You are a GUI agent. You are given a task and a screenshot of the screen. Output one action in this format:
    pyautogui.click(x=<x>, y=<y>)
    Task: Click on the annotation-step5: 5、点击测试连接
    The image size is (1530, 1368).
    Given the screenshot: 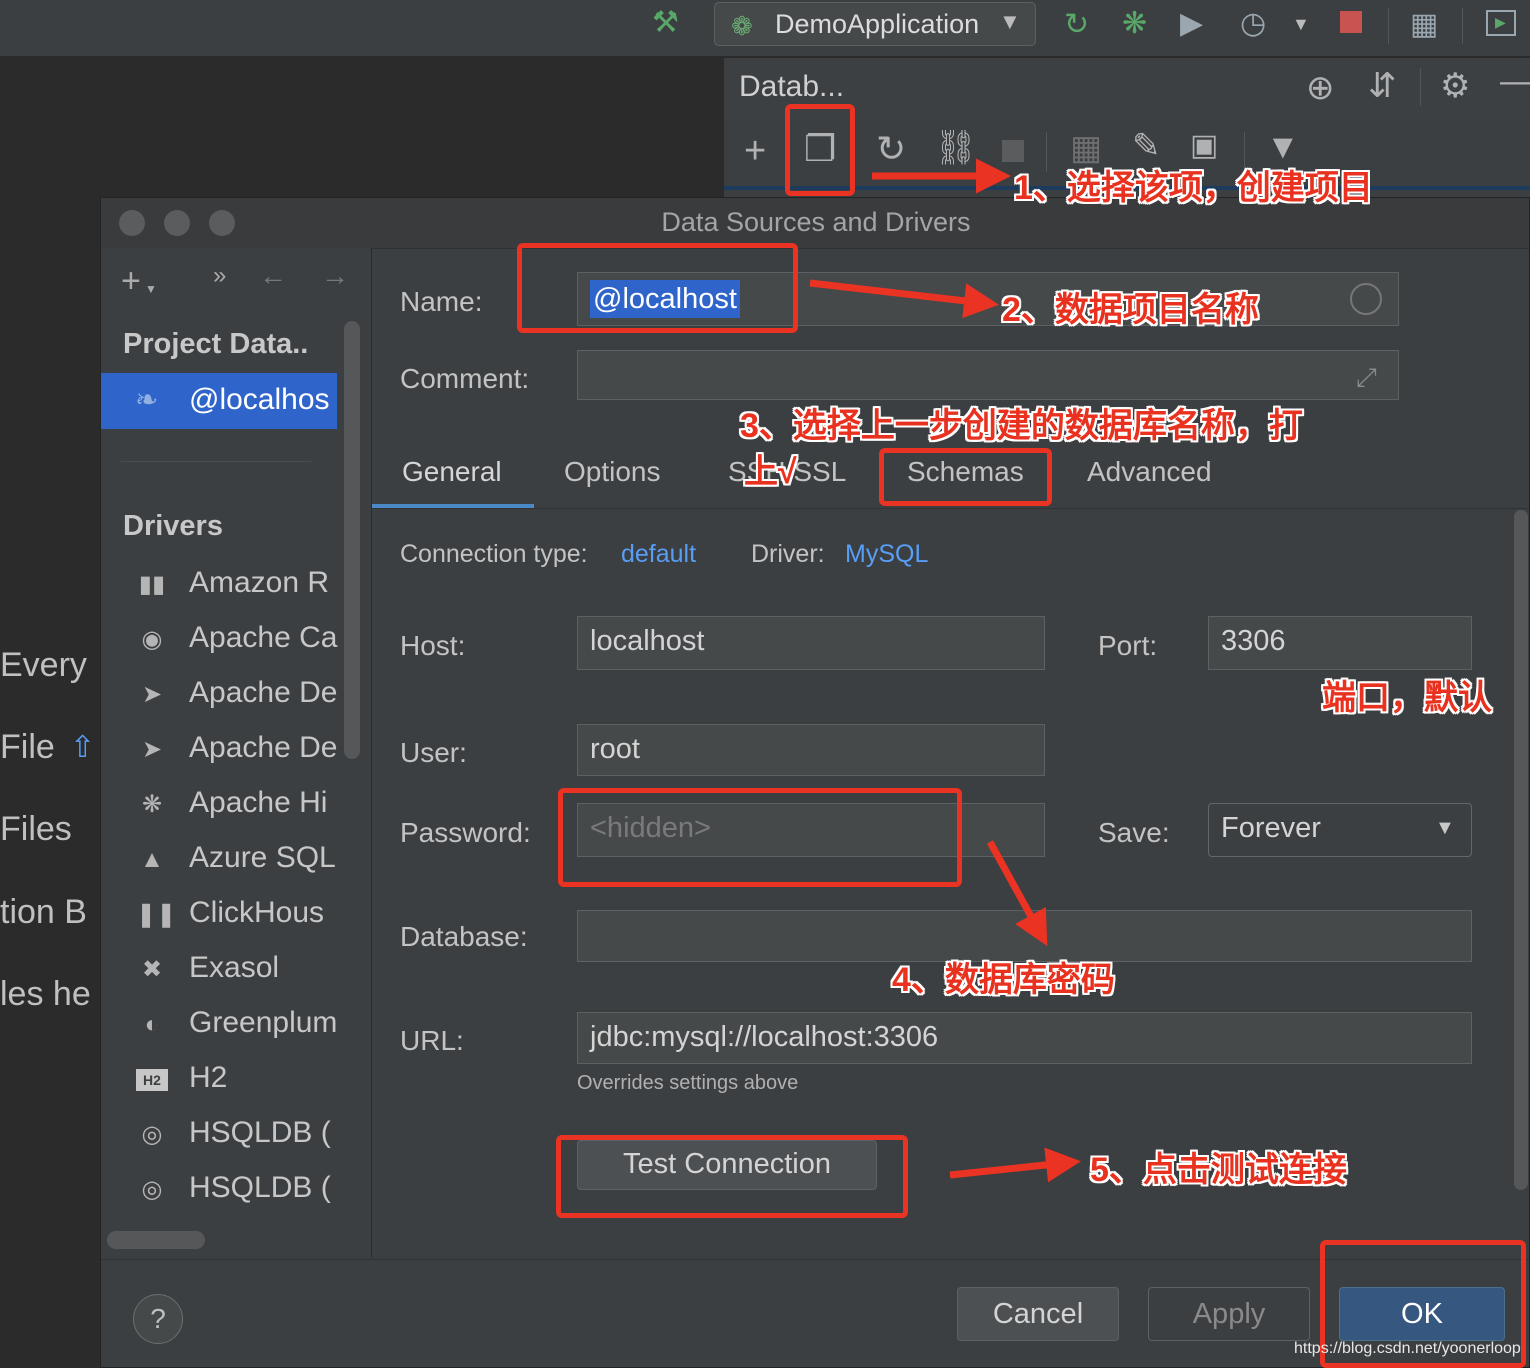 What is the action you would take?
    pyautogui.click(x=1218, y=1170)
    